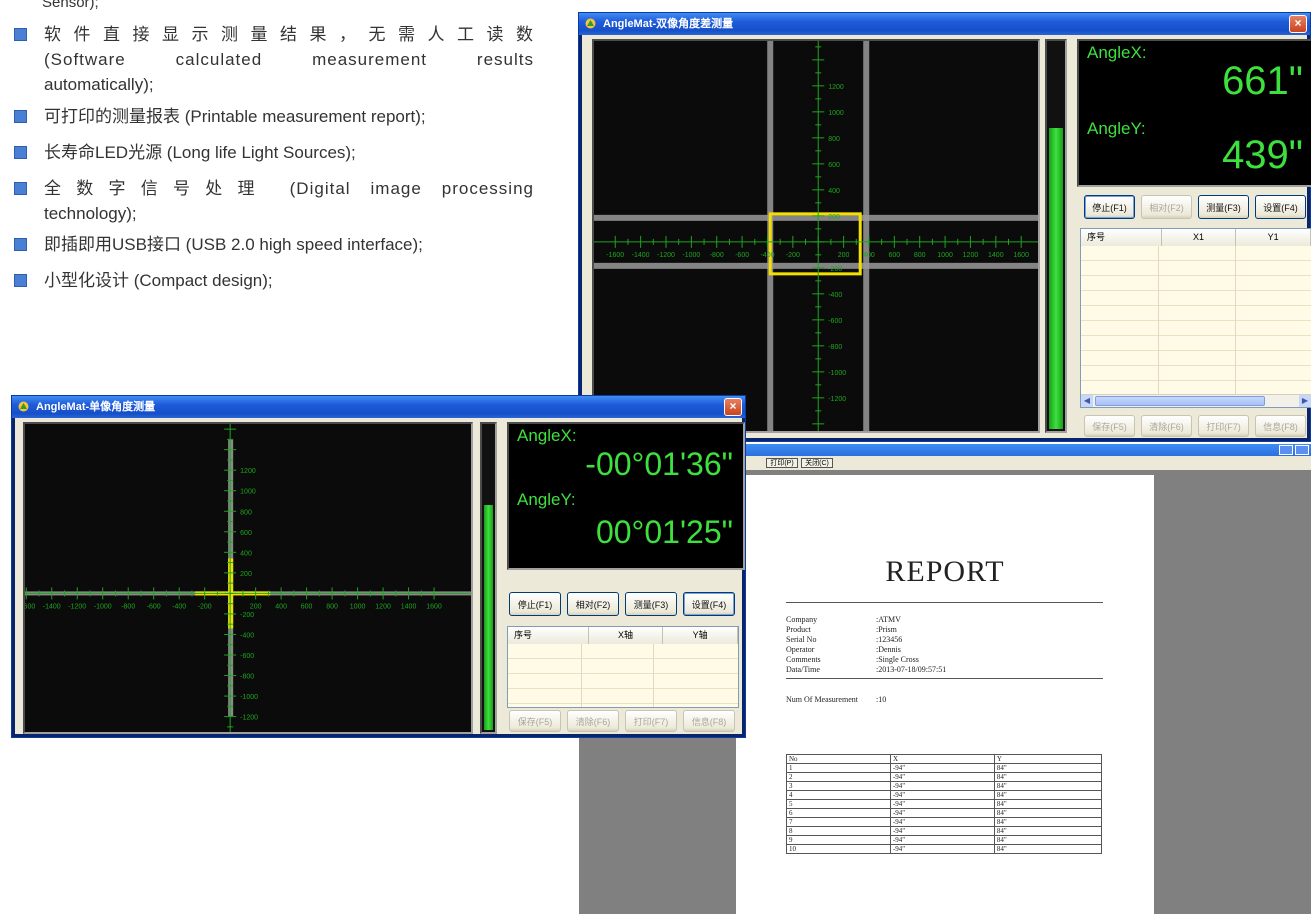 This screenshot has width=1311, height=914. What do you see at coordinates (944, 822) in the screenshot?
I see `table-row: 7 -94" 84"` at bounding box center [944, 822].